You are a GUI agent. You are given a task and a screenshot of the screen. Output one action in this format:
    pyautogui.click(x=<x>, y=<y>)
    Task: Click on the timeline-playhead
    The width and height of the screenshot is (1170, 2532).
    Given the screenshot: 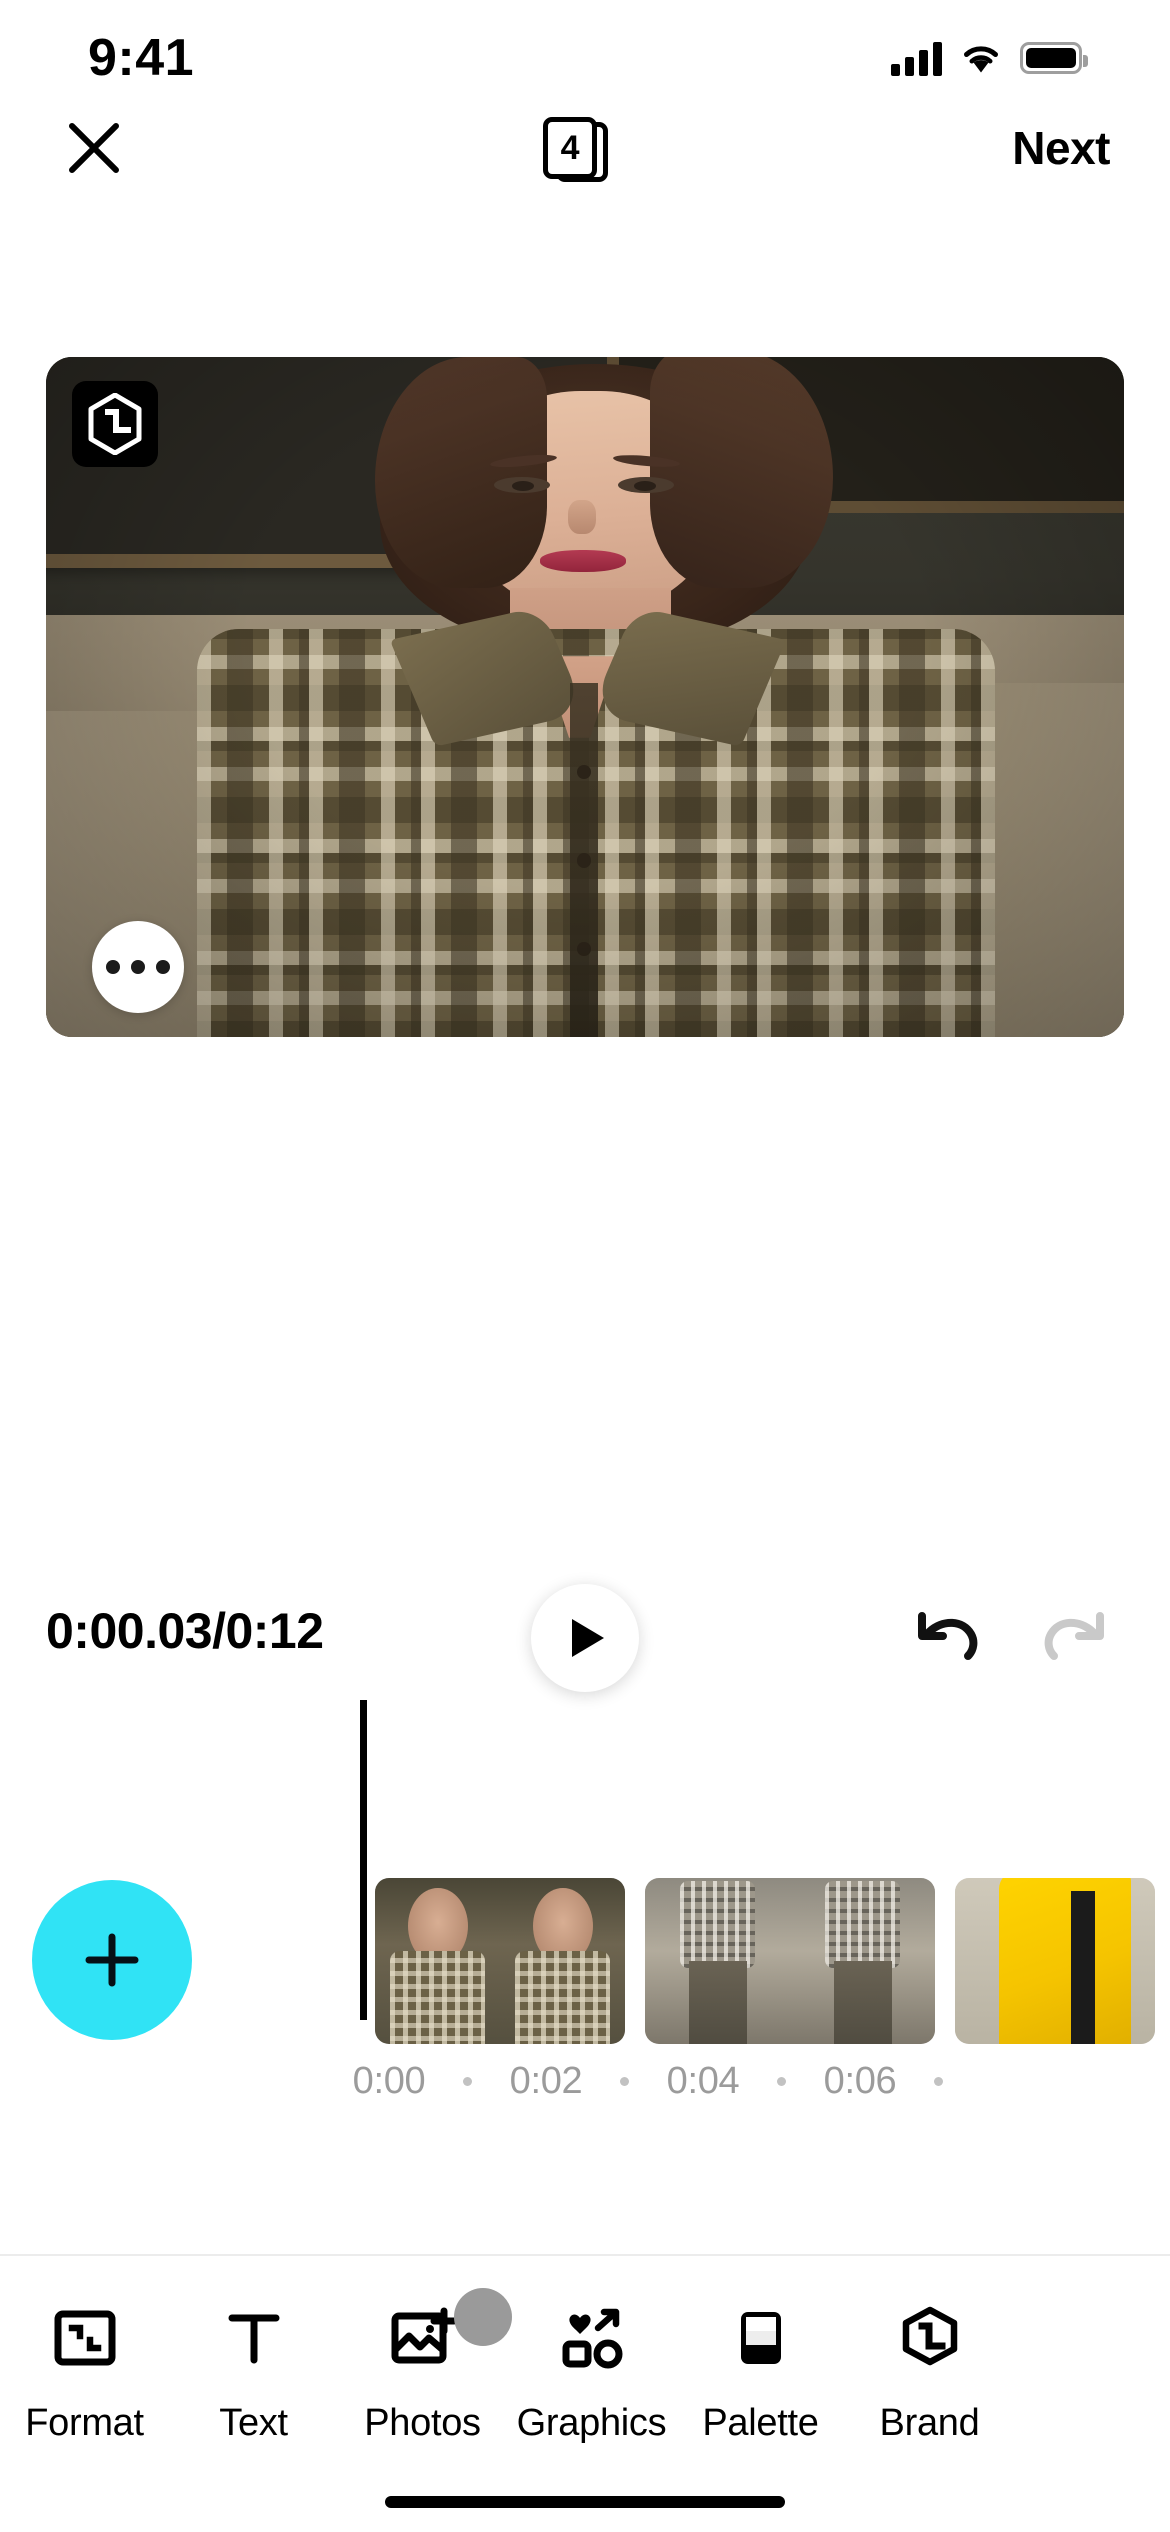 What is the action you would take?
    pyautogui.click(x=363, y=1860)
    